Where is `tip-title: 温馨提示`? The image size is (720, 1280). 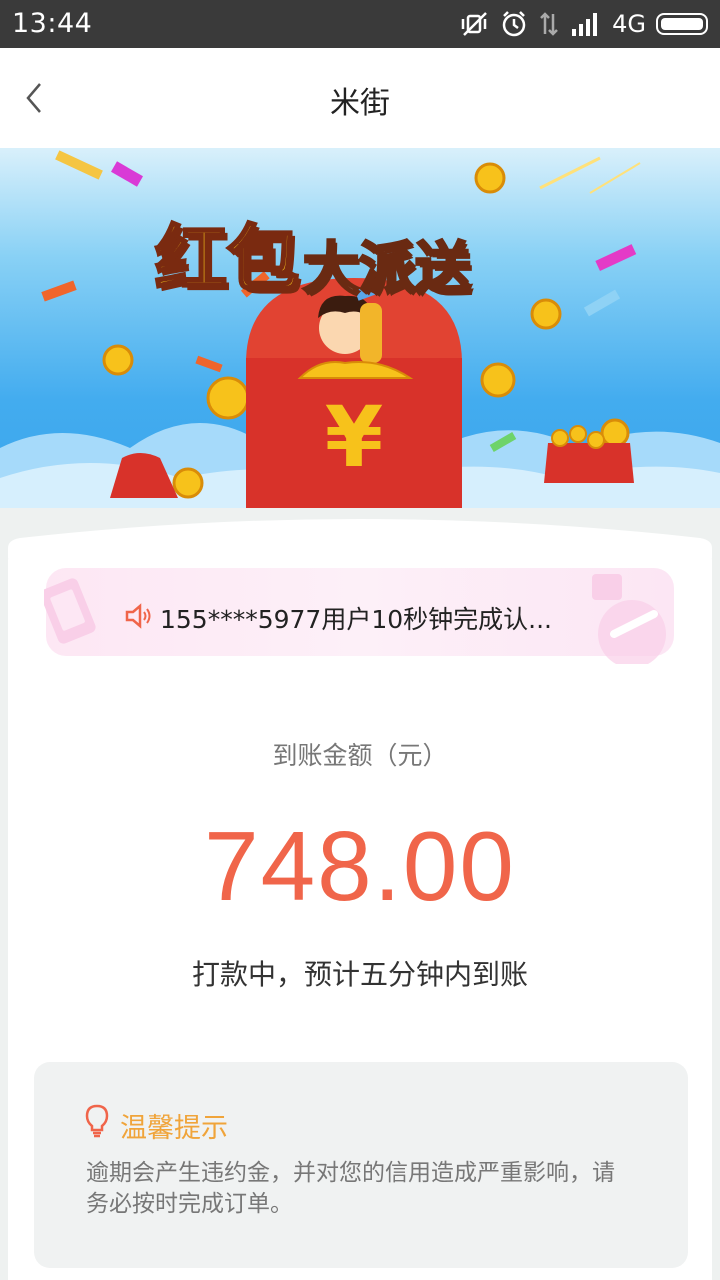
tip-title: 温馨提示 is located at coordinates (174, 1128).